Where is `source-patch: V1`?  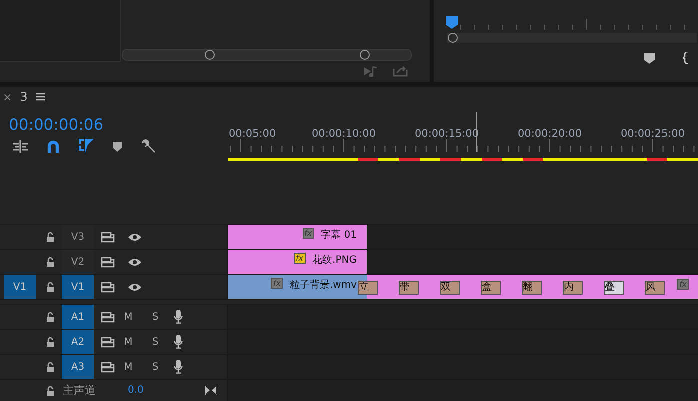
source-patch: V1 is located at coordinates (20, 287).